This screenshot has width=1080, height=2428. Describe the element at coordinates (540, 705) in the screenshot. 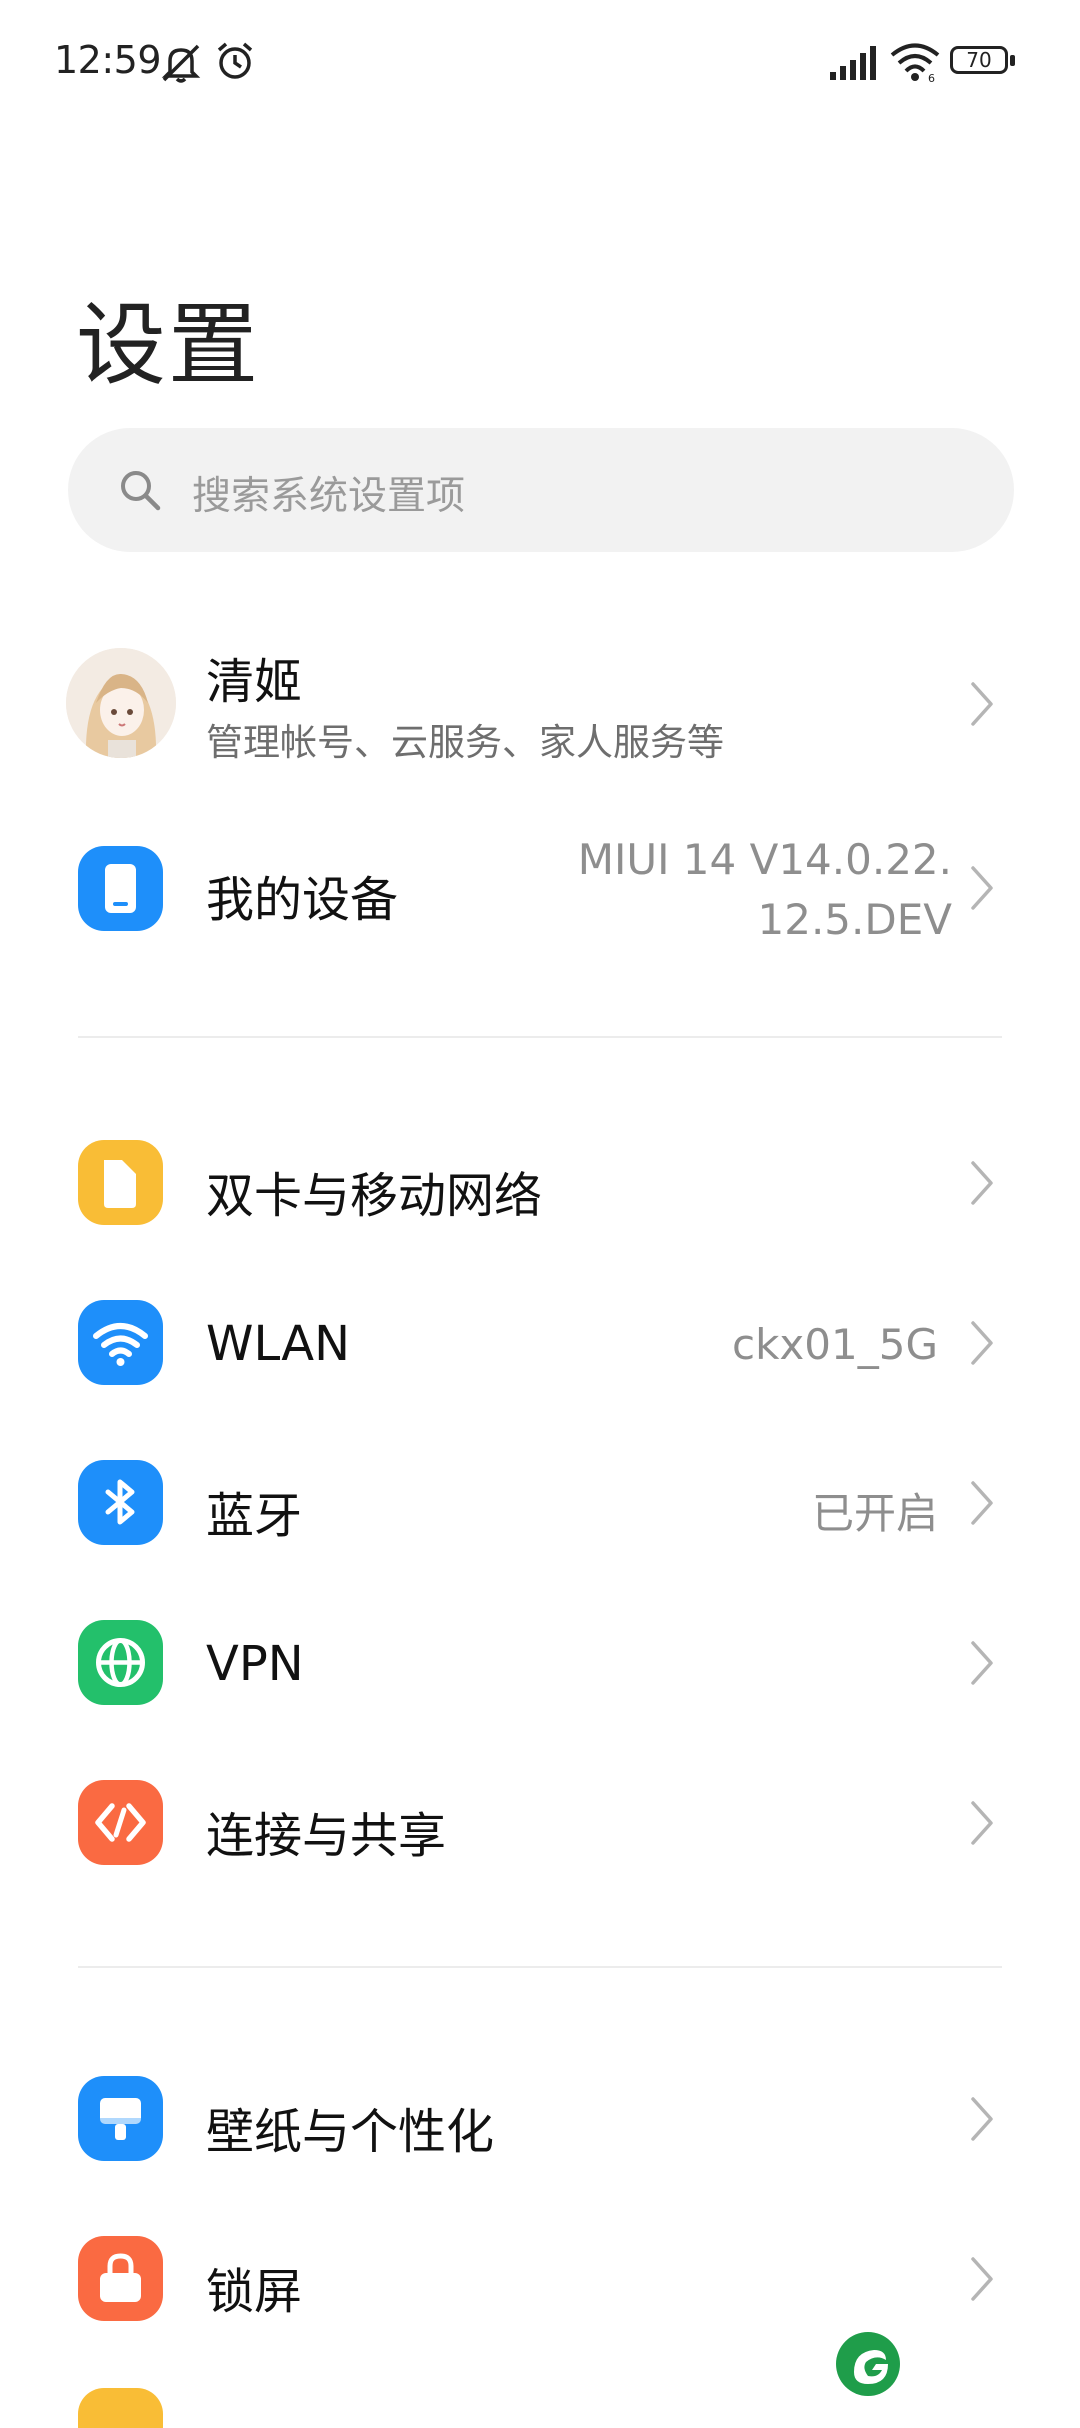

I see `account-row: 清姬 管理帐号、云服务、家人服务等` at that location.